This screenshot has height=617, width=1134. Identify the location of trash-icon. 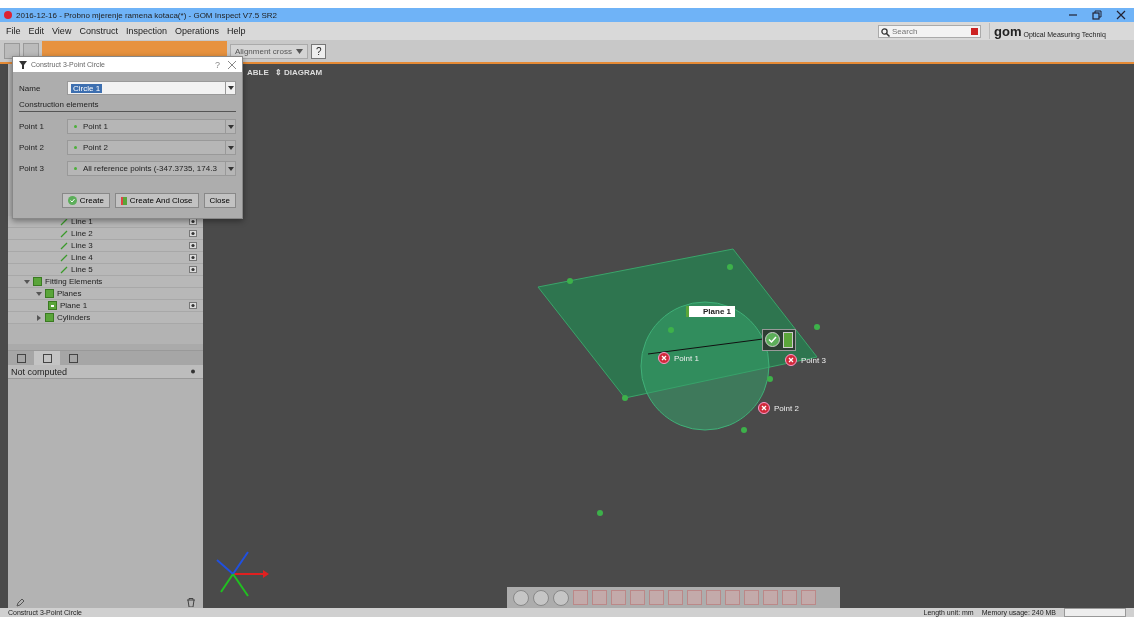
(191, 602).